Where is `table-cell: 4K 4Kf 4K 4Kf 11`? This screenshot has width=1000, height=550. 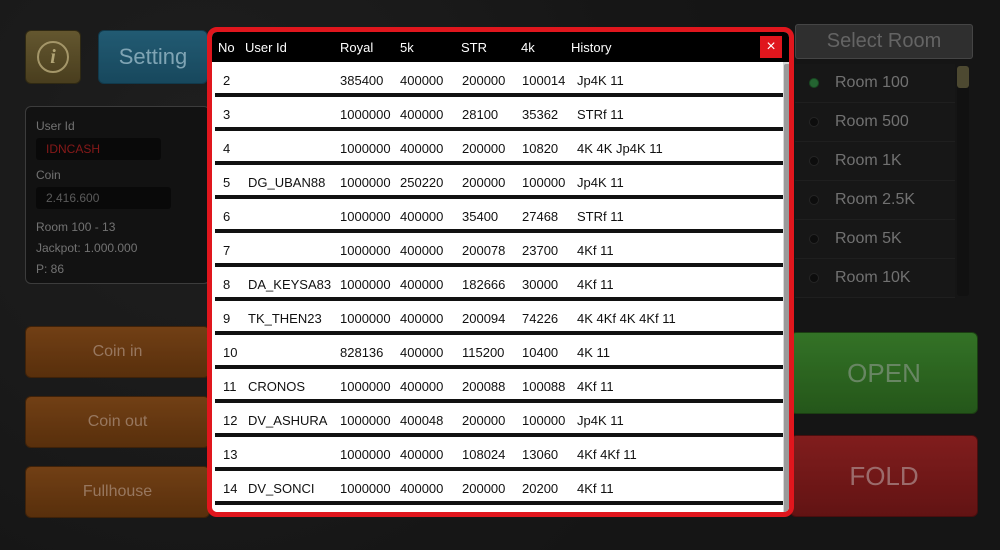 table-cell: 4K 4Kf 4K 4Kf 11 is located at coordinates (626, 318).